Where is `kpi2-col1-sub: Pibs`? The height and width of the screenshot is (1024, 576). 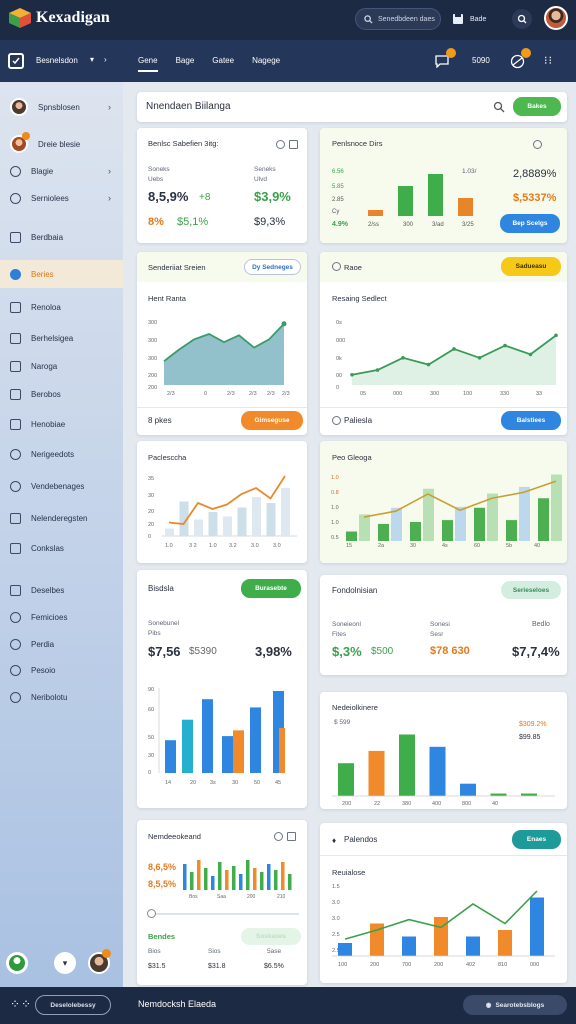
kpi2-col1-sub: Pibs is located at coordinates (154, 633).